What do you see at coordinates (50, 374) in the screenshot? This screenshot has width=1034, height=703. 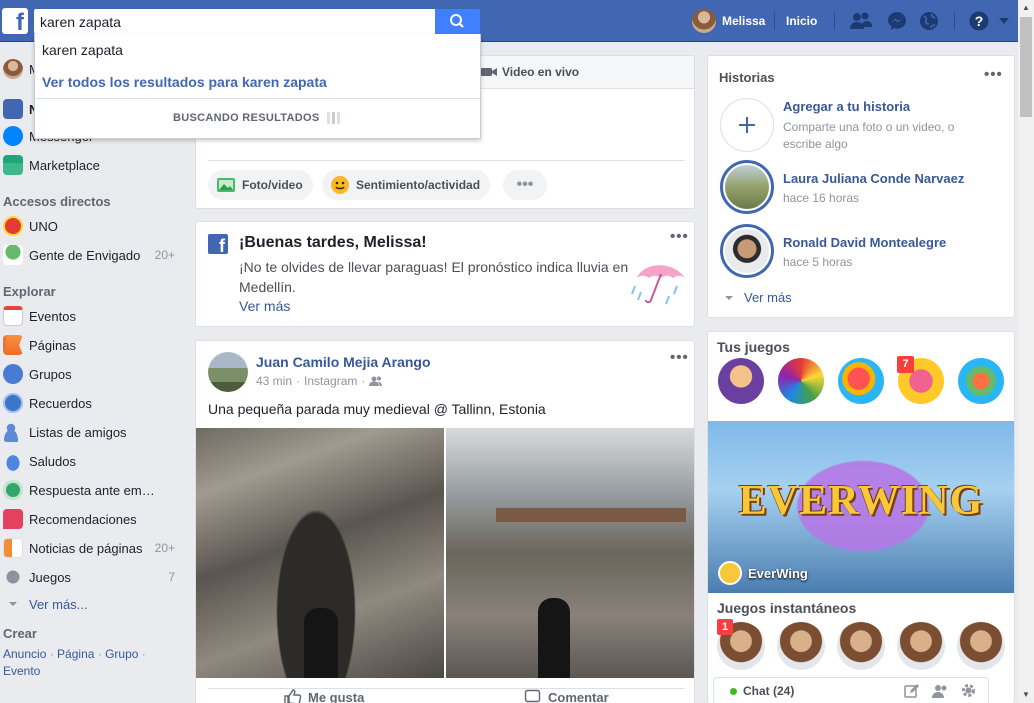 I see `sidebar-item-label: Grupos` at bounding box center [50, 374].